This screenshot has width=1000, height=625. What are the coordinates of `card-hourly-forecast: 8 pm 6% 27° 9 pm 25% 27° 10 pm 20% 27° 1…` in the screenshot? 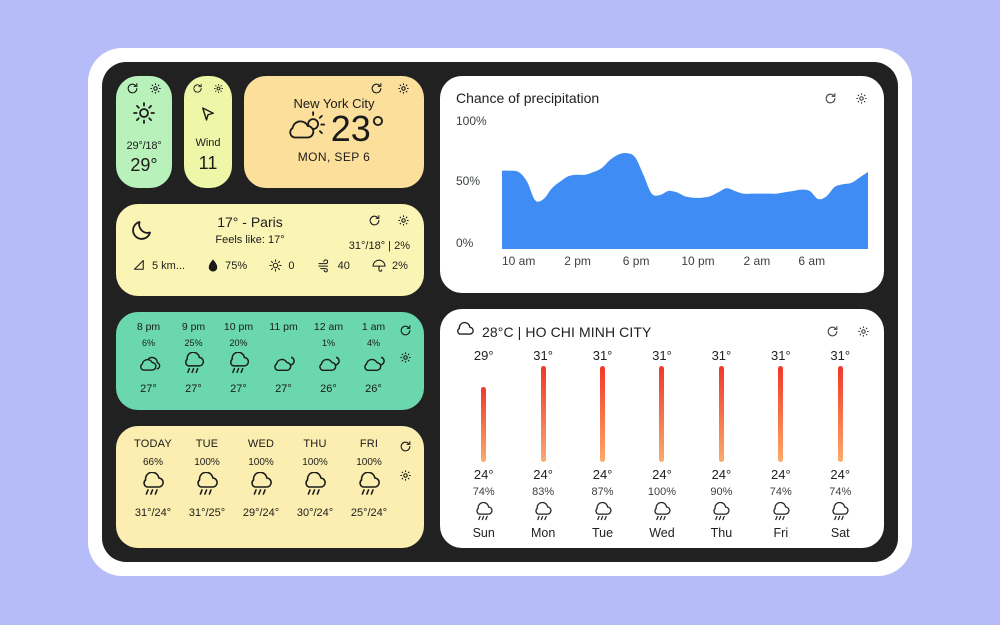 It's located at (270, 361).